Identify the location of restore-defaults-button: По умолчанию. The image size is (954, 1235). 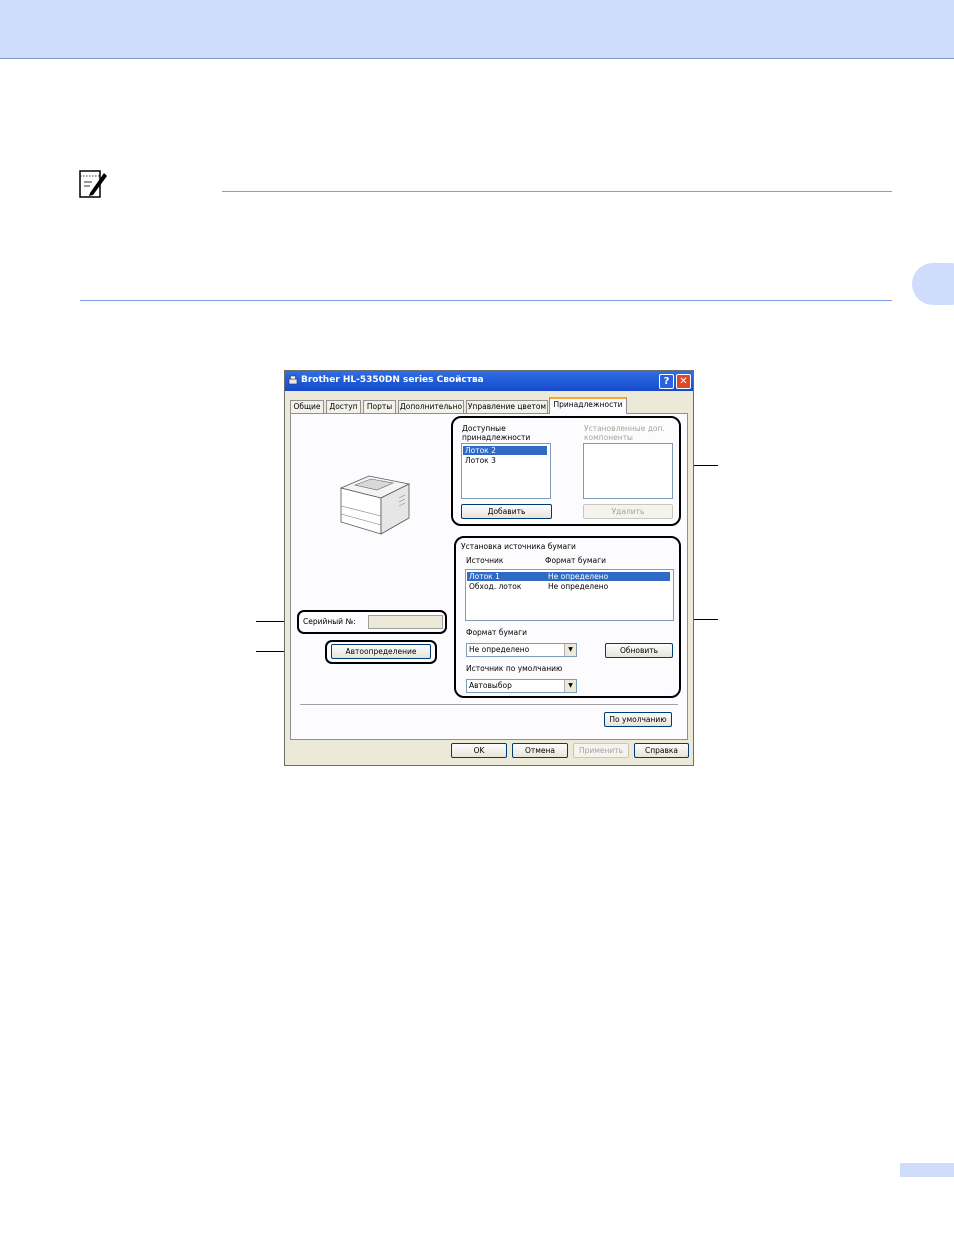
(638, 719).